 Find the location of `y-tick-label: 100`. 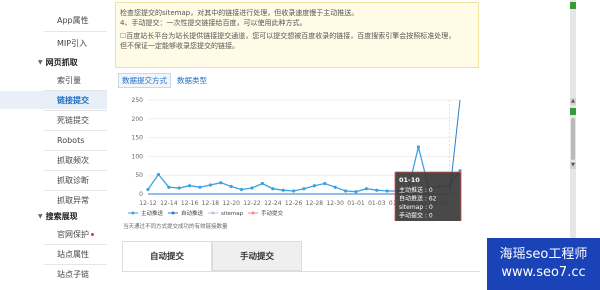

y-tick-label: 100 is located at coordinates (138, 156).